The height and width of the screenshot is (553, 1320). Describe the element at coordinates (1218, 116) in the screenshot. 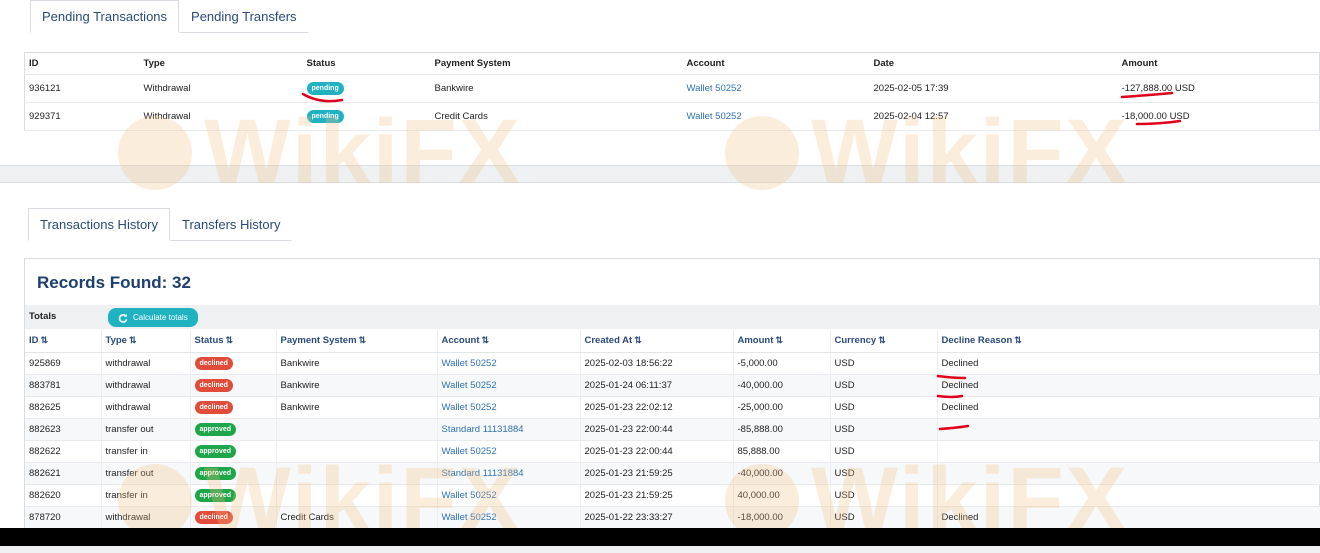

I see `cell-amount: -18,000.00 USD` at that location.